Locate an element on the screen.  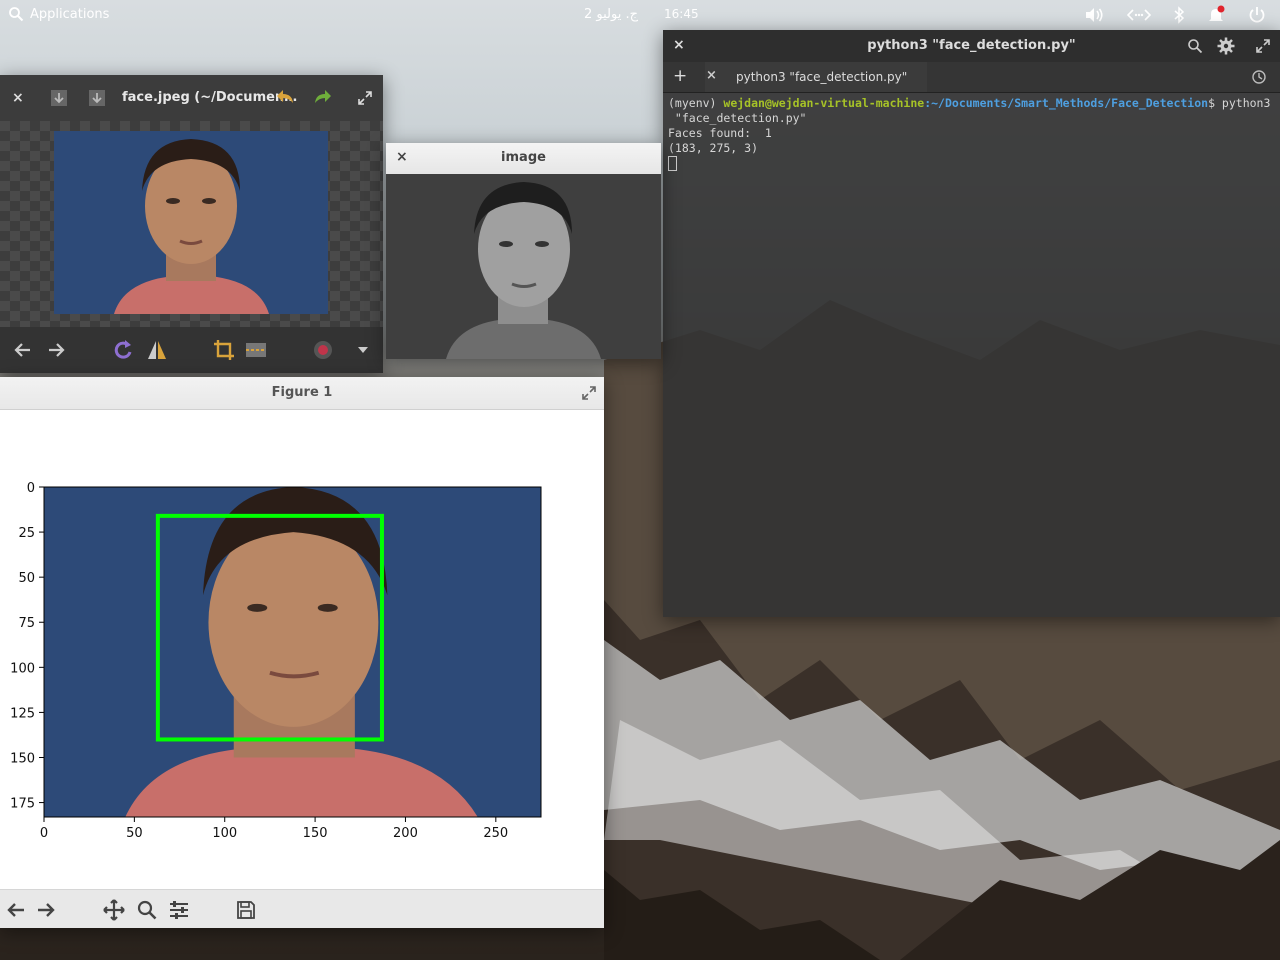
x-tick-label: 100 is located at coordinates (224, 833).